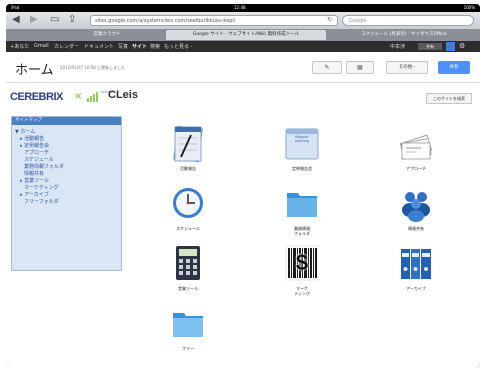  What do you see at coordinates (302, 262) in the screenshot?
I see `dollar-sign: $` at bounding box center [302, 262].